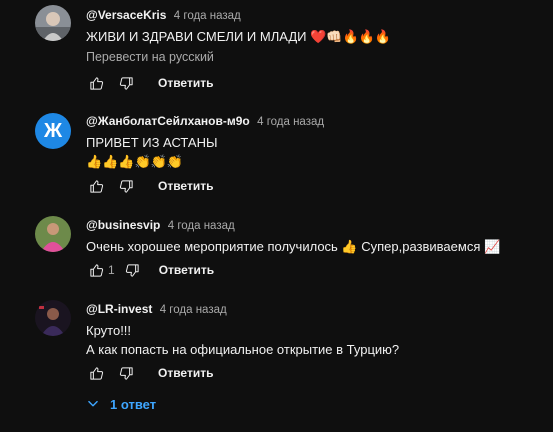  What do you see at coordinates (314, 15) in the screenshot?
I see `comment-header: @VersaceKris 4 года назад` at bounding box center [314, 15].